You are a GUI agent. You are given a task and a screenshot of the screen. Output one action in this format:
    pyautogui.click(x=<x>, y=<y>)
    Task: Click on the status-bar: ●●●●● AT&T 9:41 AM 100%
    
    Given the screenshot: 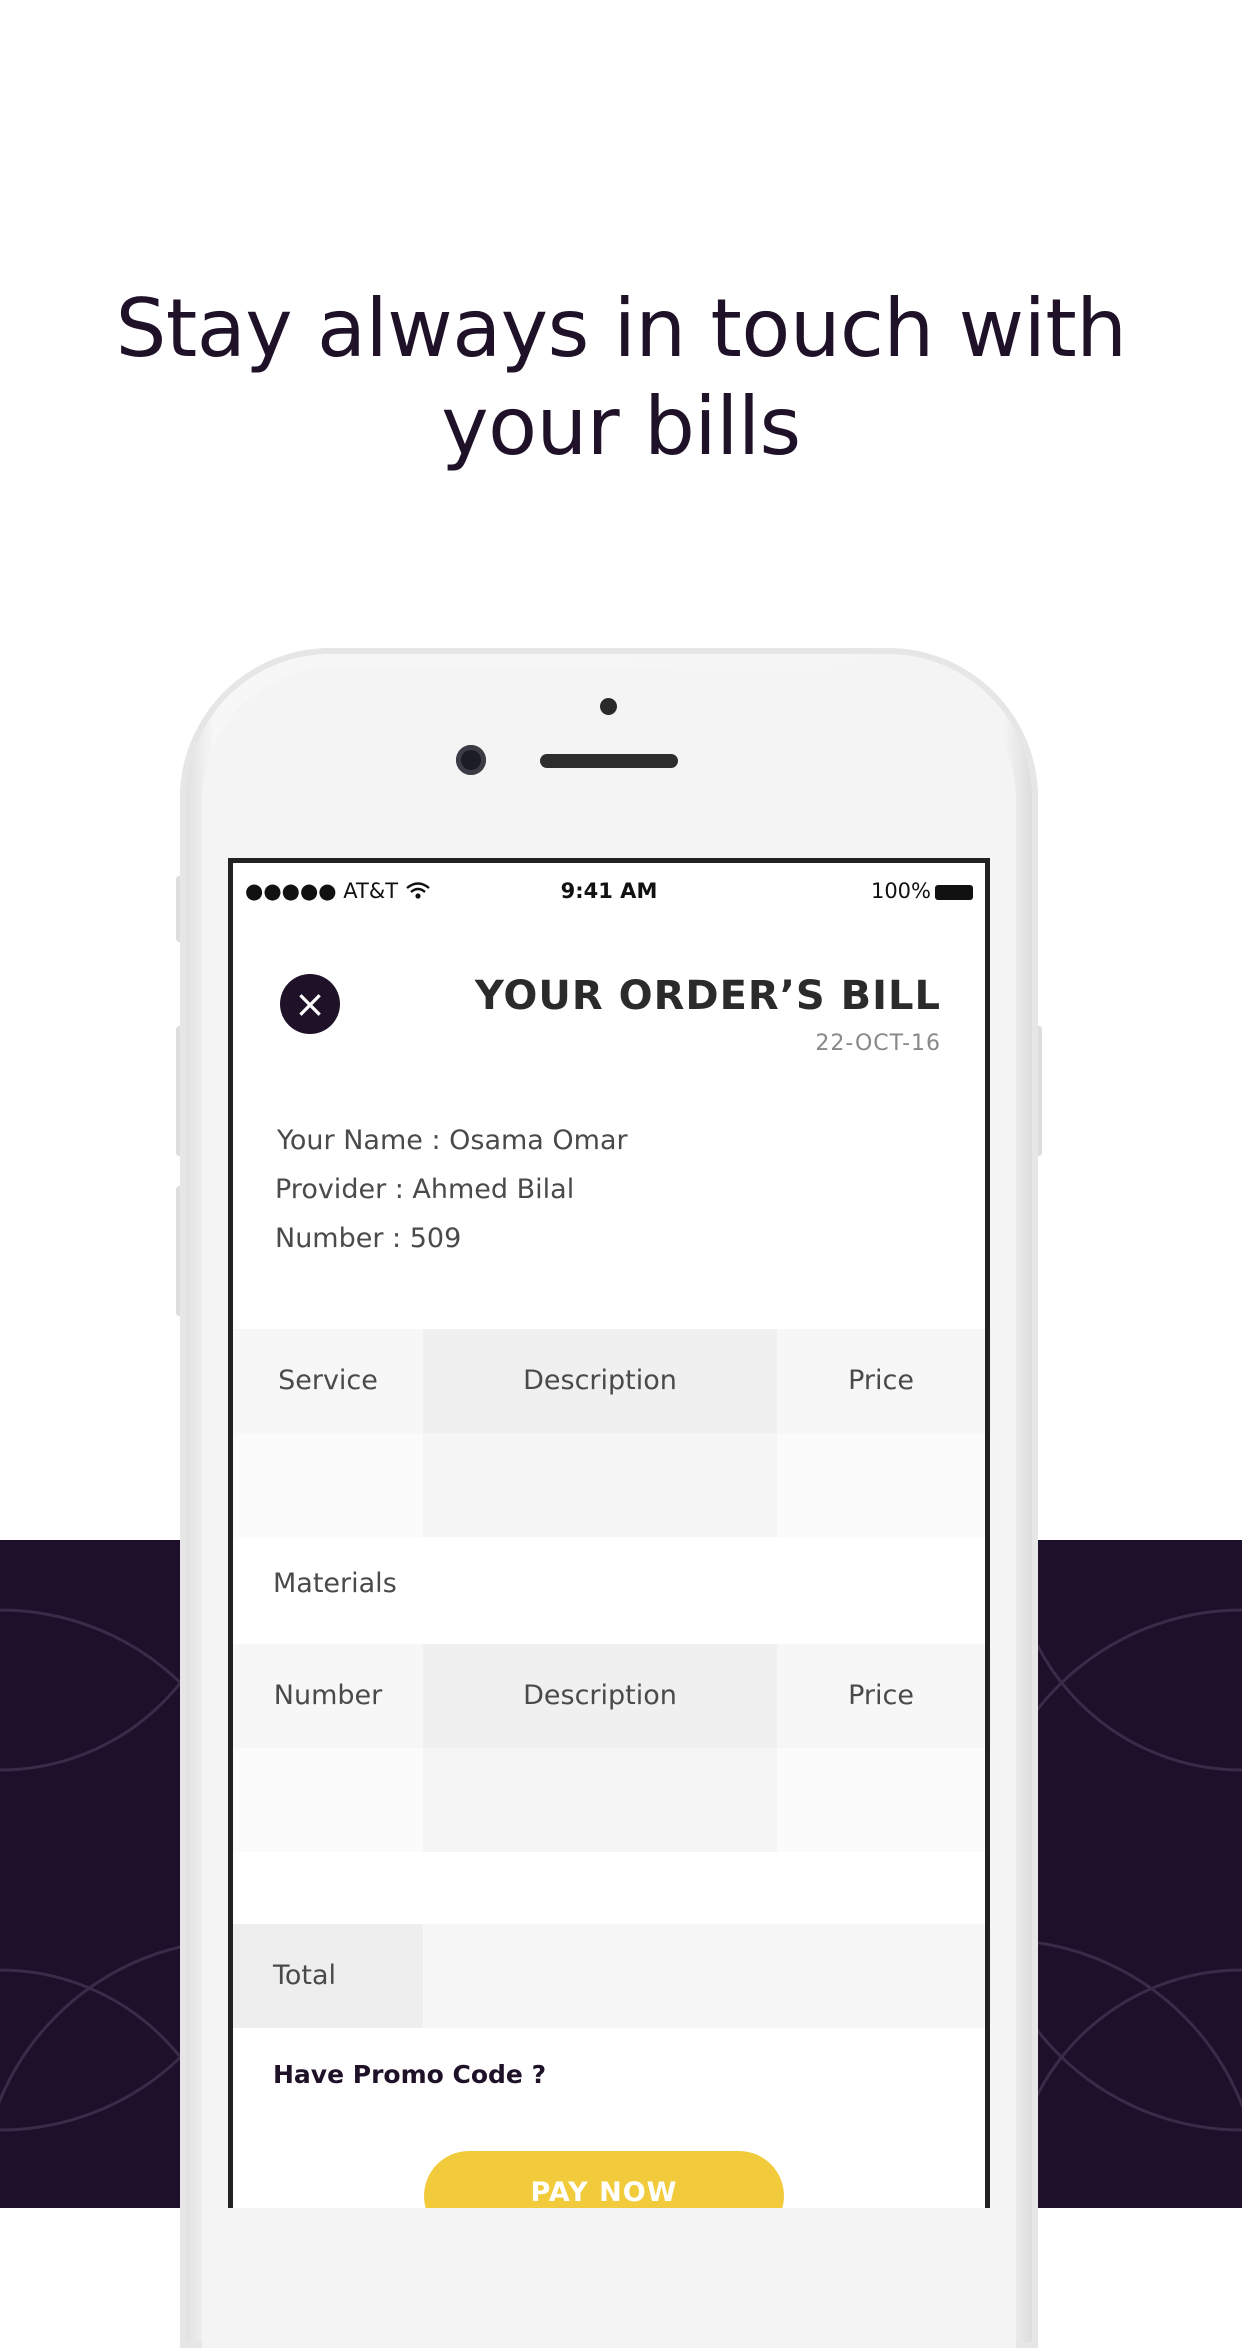 What is the action you would take?
    pyautogui.click(x=609, y=883)
    